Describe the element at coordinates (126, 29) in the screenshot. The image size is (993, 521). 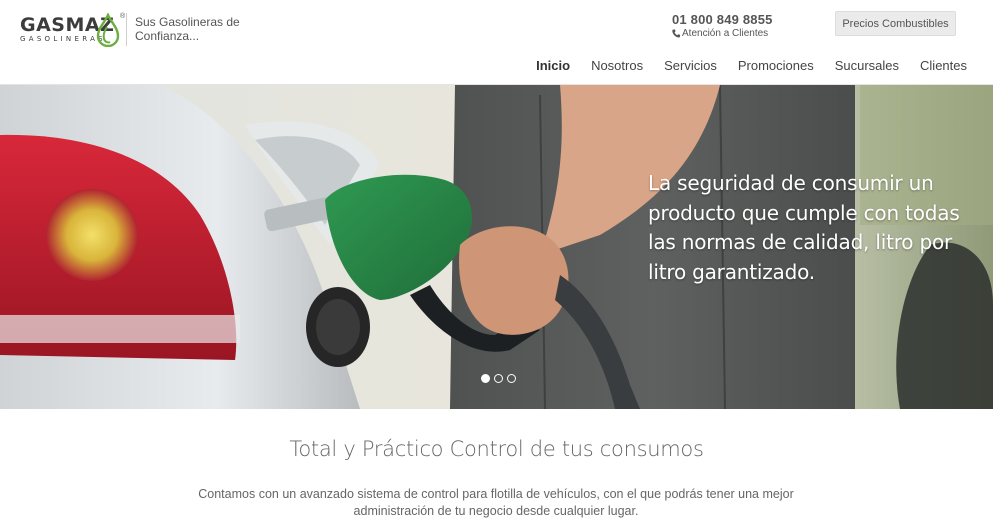
I see `logo-divider` at that location.